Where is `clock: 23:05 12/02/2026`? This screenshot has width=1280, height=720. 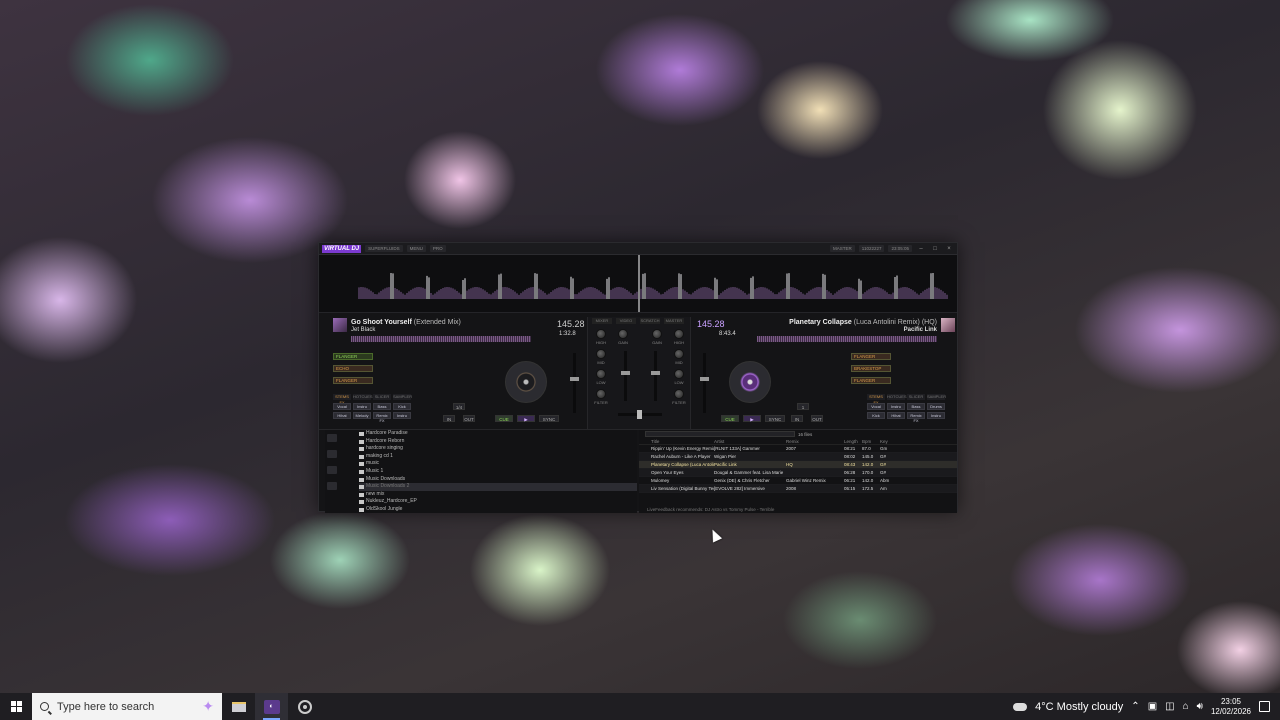 clock: 23:05 12/02/2026 is located at coordinates (1231, 707).